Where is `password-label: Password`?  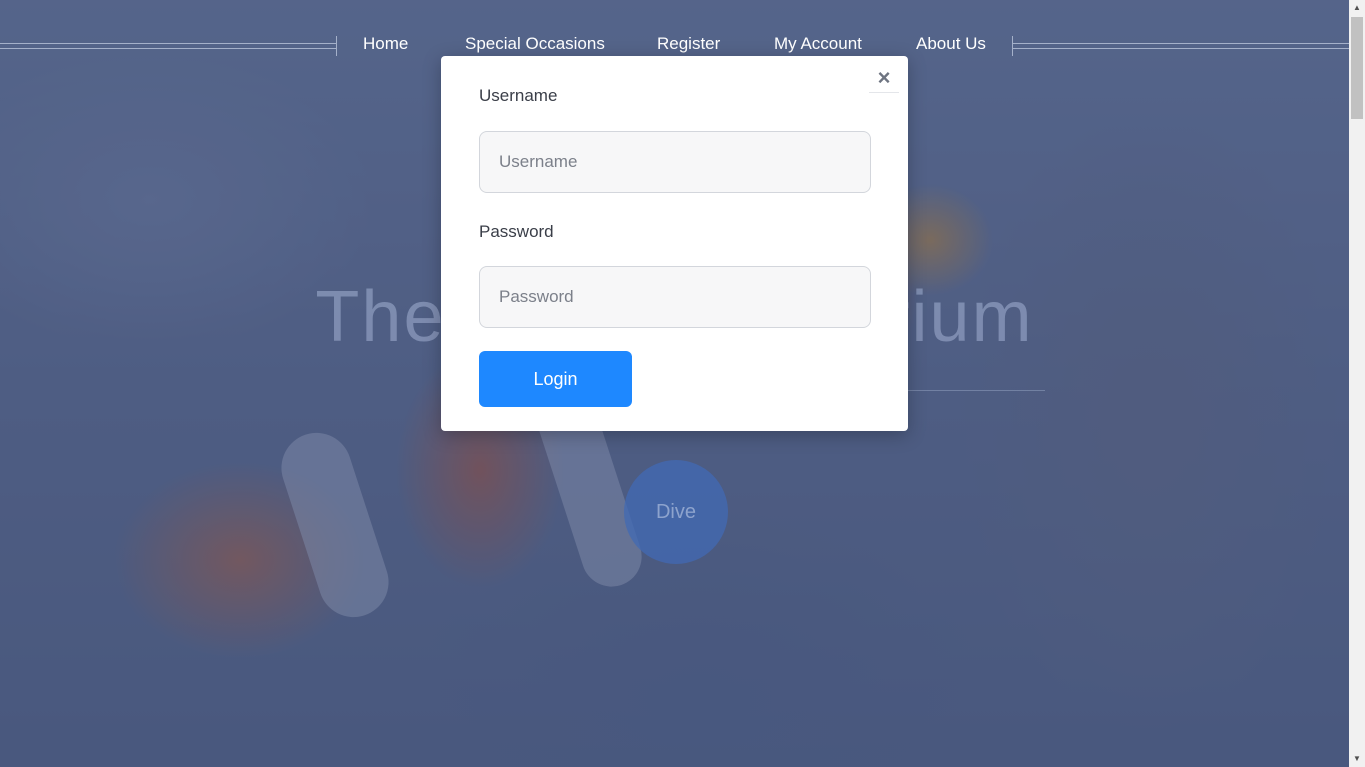
password-label: Password is located at coordinates (516, 231).